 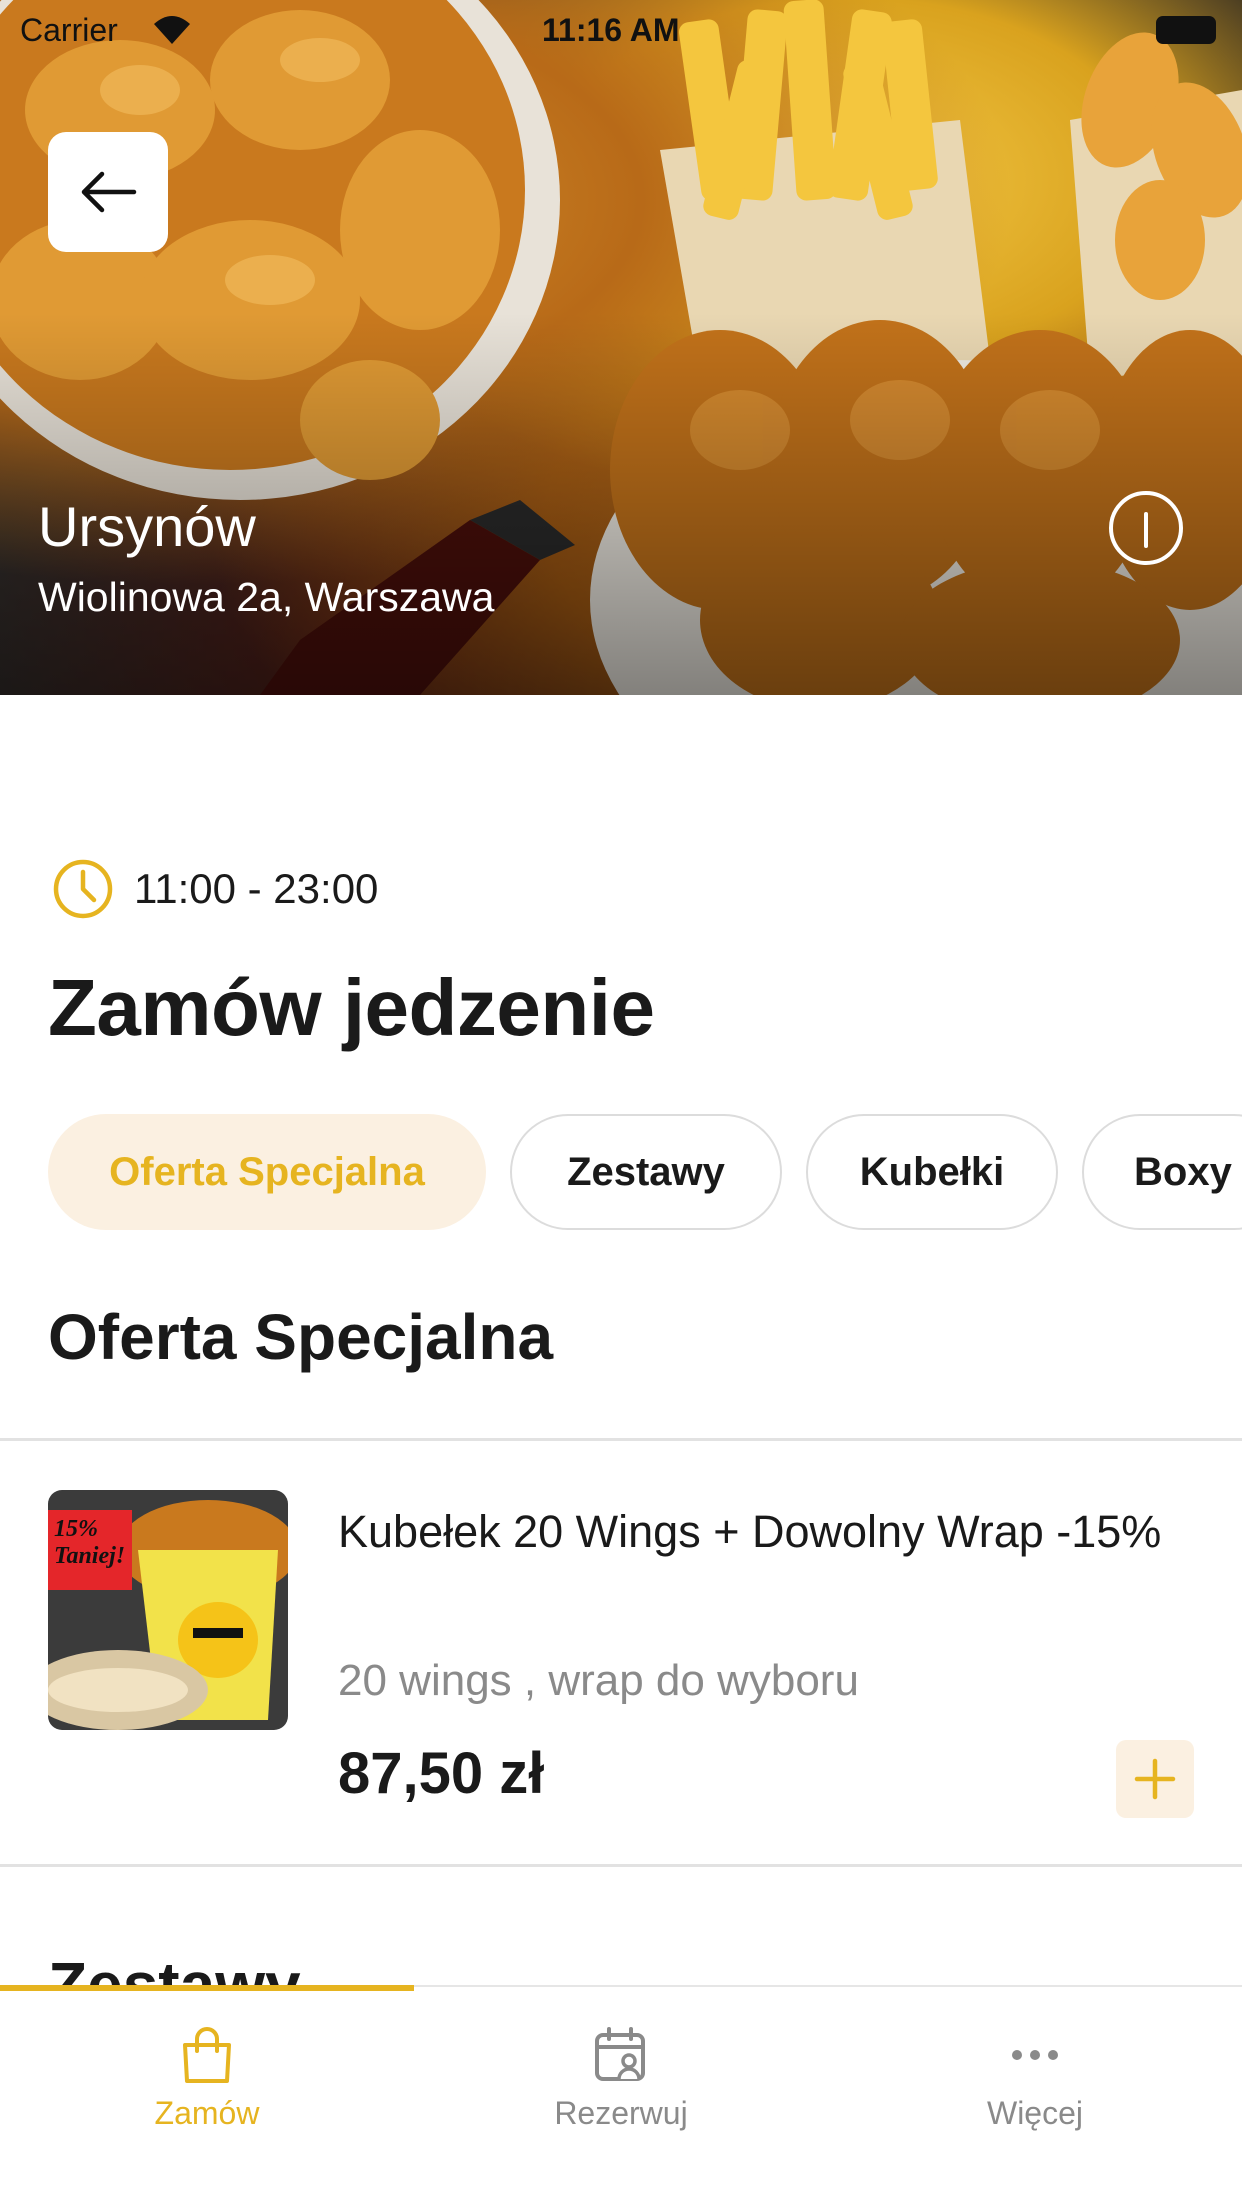 What do you see at coordinates (1035, 2055) in the screenshot?
I see `more-dots-icon` at bounding box center [1035, 2055].